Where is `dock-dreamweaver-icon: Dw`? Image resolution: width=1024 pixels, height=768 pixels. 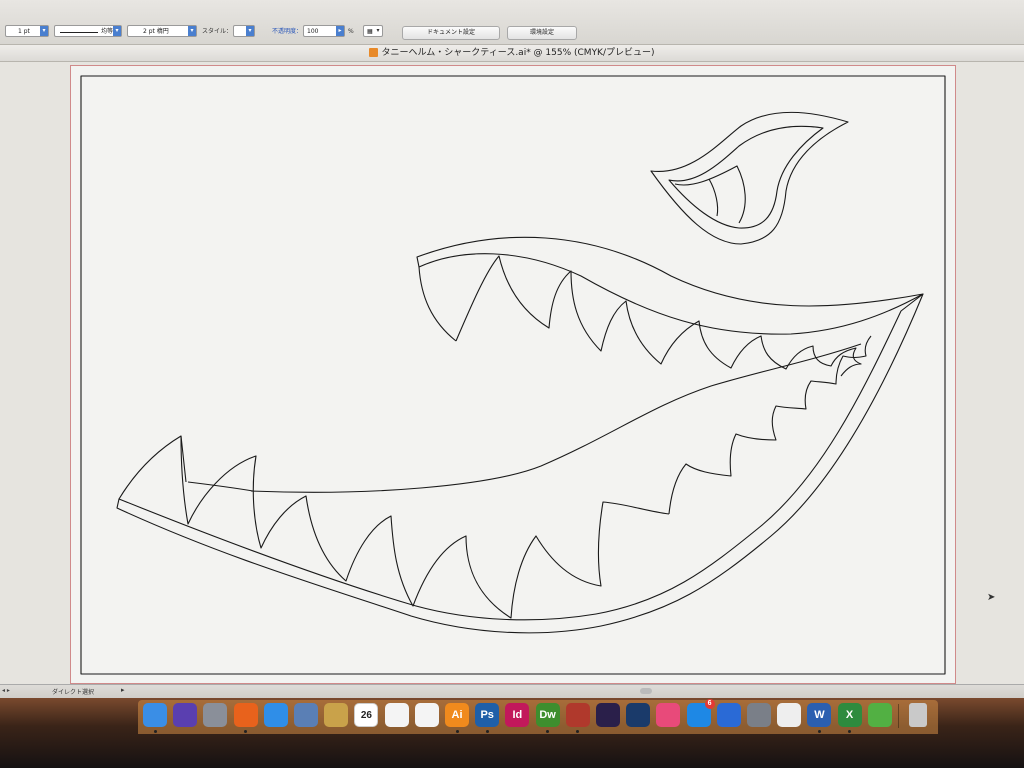 dock-dreamweaver-icon: Dw is located at coordinates (547, 715).